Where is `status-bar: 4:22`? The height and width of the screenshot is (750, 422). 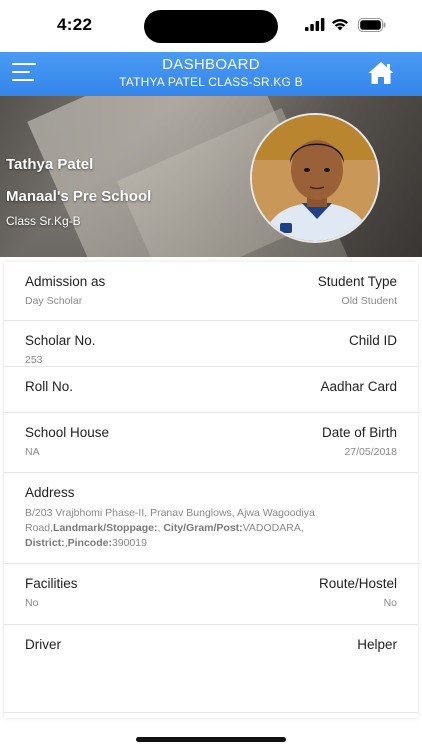
status-bar: 4:22 is located at coordinates (211, 26).